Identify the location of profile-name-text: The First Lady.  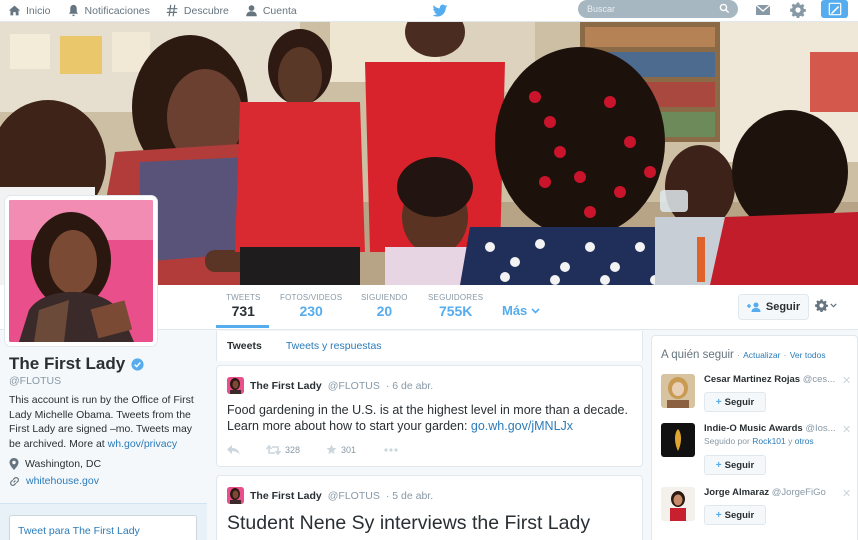
(67, 363).